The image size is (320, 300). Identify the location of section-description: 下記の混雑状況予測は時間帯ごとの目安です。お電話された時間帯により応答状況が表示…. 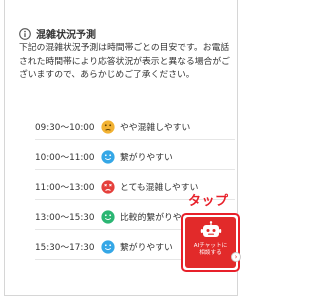
(124, 61).